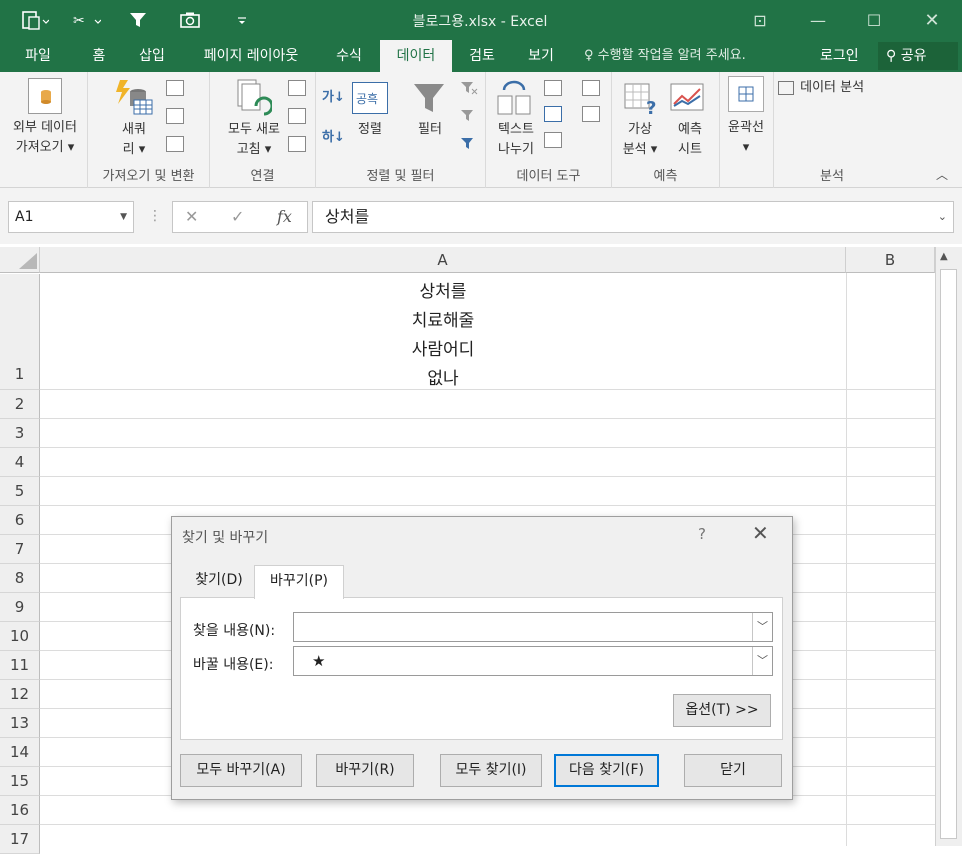 This screenshot has height=854, width=962. What do you see at coordinates (948, 554) in the screenshot?
I see `scrollbar-thumb` at bounding box center [948, 554].